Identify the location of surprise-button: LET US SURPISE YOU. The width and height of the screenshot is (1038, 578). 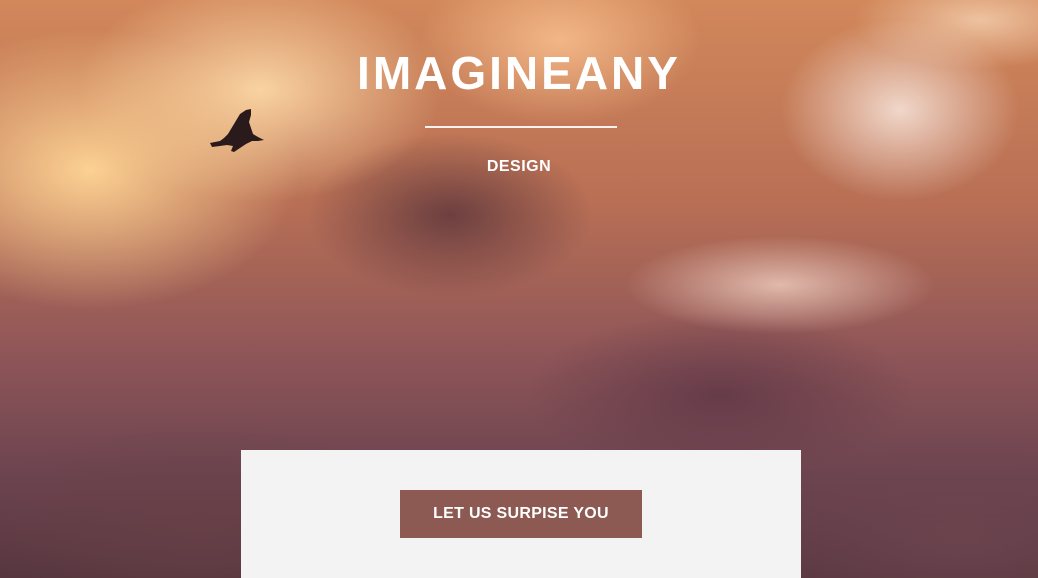
(521, 514).